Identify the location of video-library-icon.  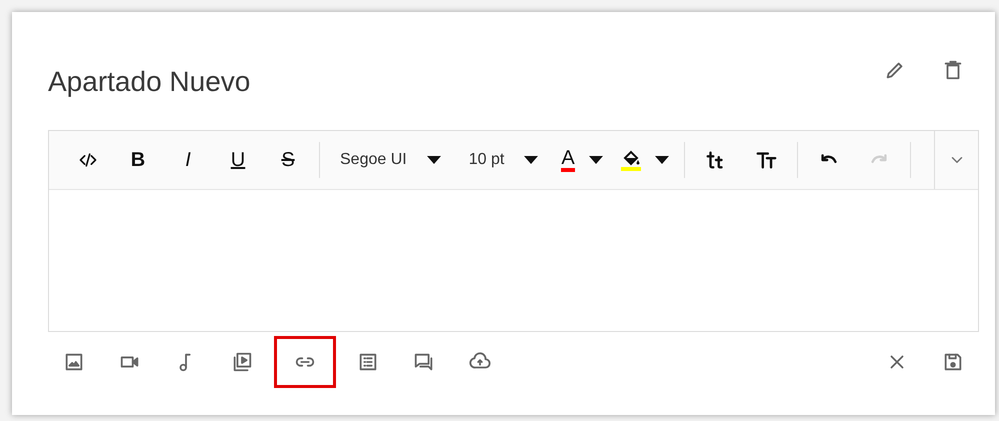
(242, 362).